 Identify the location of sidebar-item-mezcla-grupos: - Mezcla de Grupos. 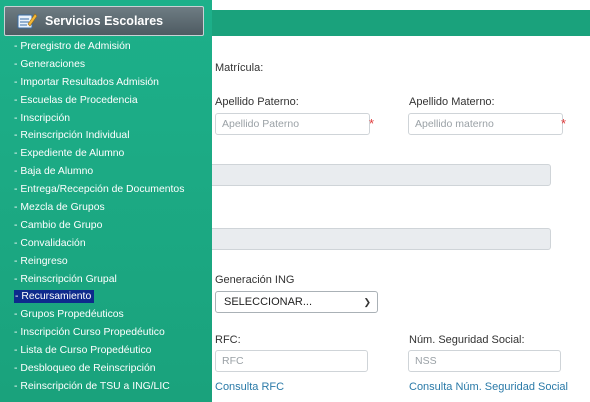
(106, 208).